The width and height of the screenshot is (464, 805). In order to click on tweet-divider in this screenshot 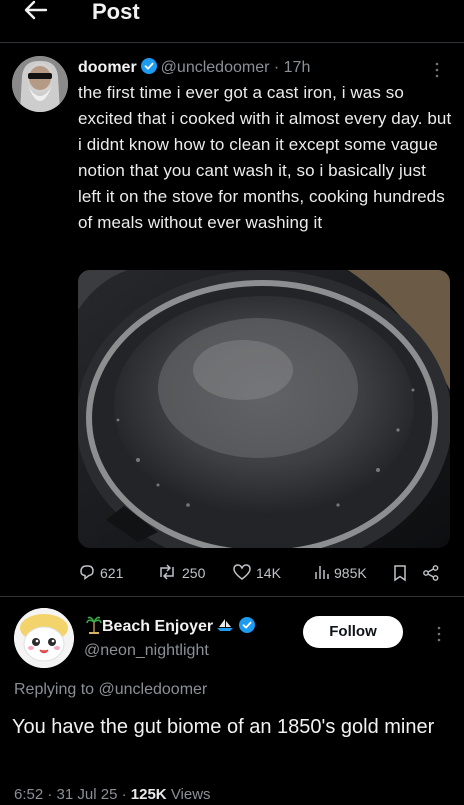, I will do `click(232, 596)`.